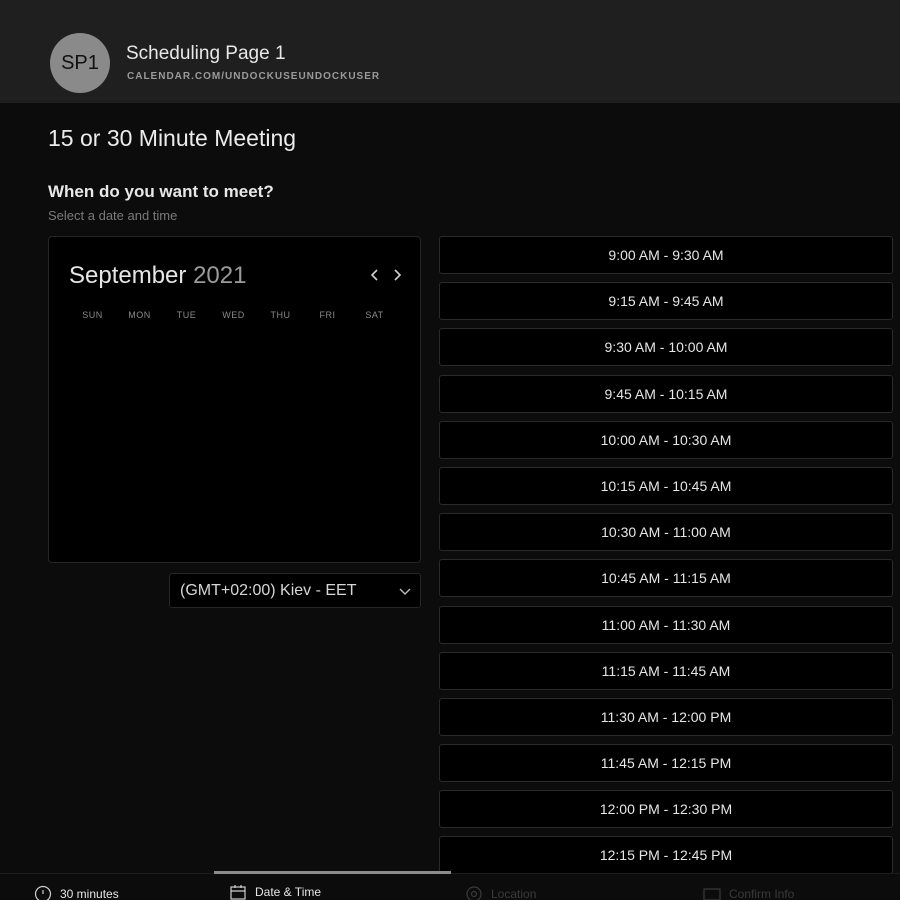  What do you see at coordinates (666, 763) in the screenshot?
I see `time-slot-button: 11:45 AM - 12:15 PM` at bounding box center [666, 763].